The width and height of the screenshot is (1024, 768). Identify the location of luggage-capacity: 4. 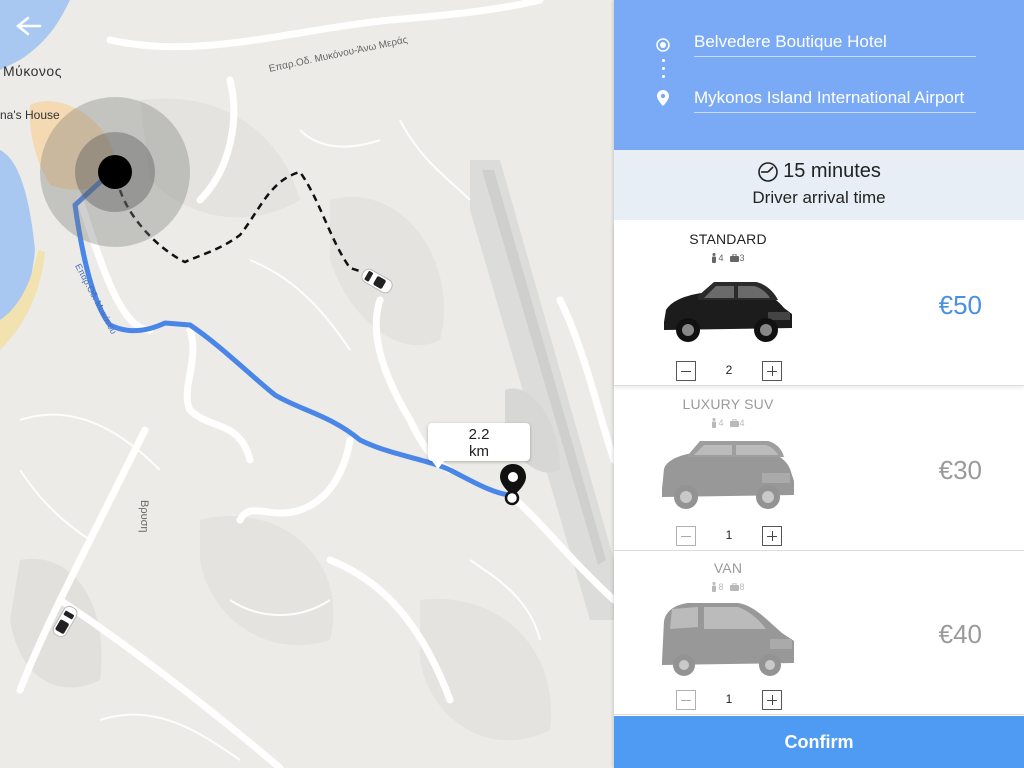
(737, 423).